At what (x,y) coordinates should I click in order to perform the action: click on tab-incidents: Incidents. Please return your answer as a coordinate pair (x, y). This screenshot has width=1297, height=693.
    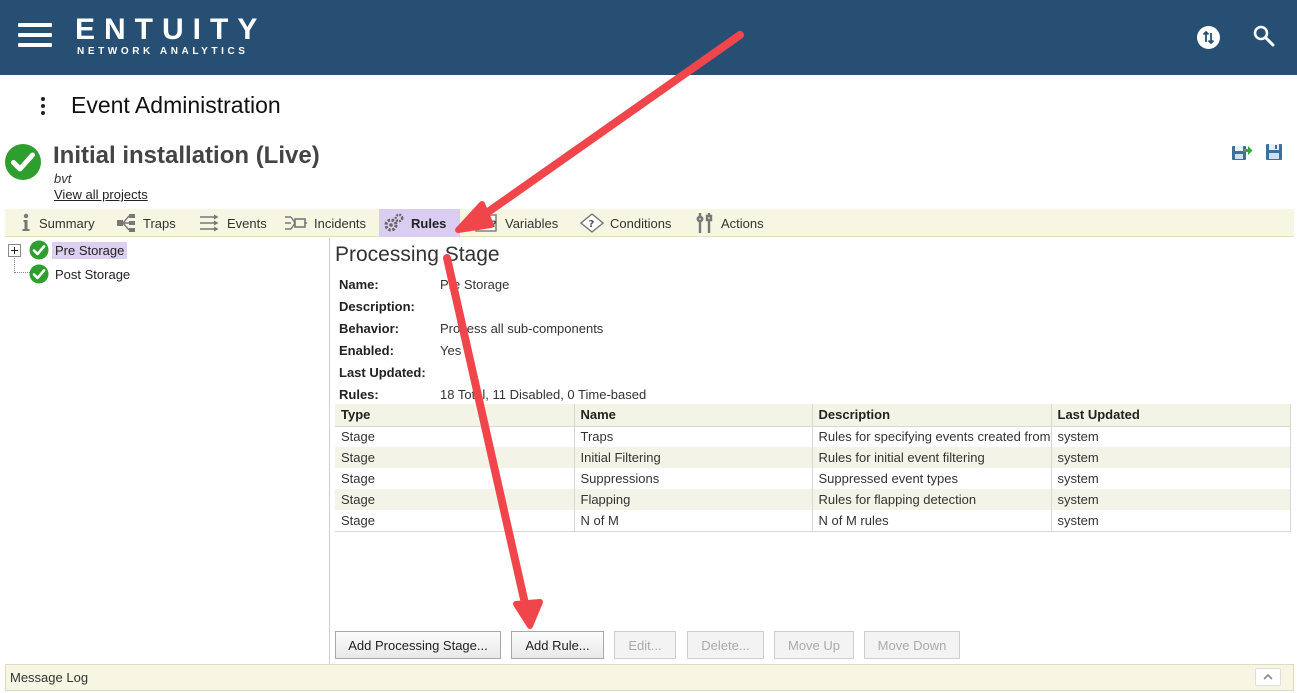
    Looking at the image, I should click on (323, 223).